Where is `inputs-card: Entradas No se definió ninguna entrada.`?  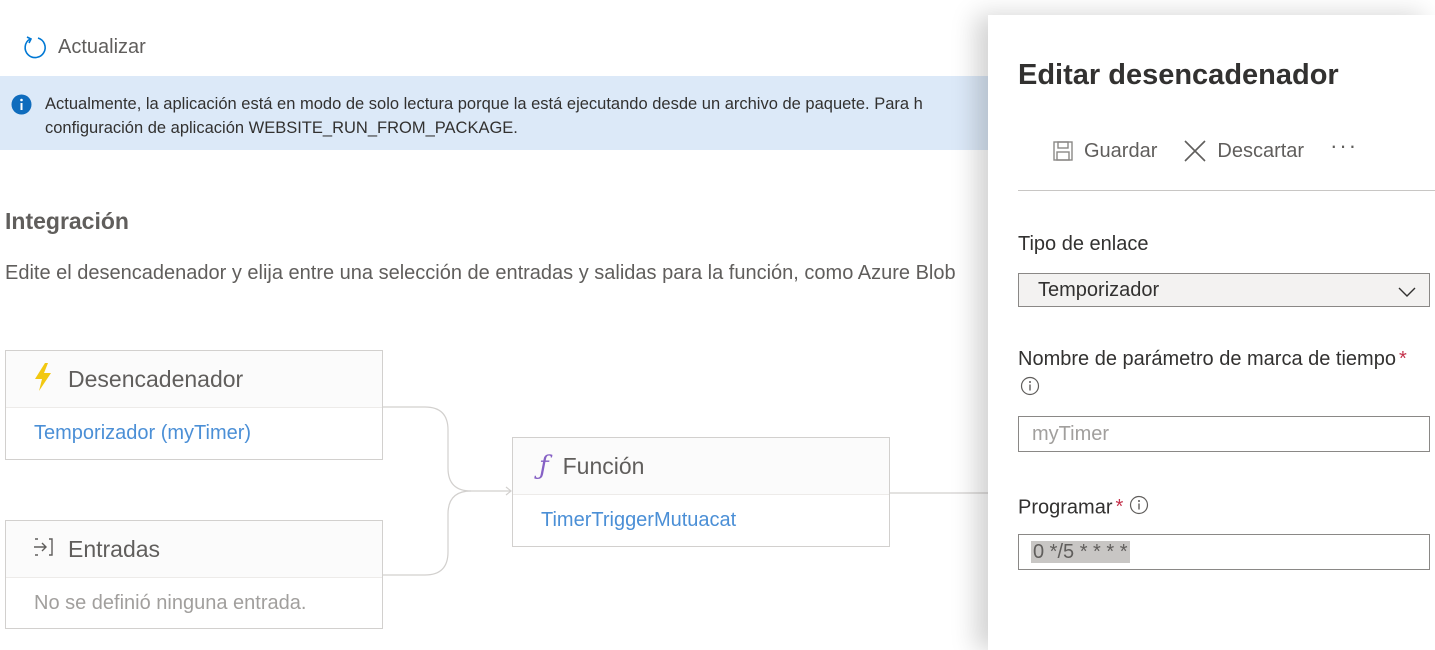
inputs-card: Entradas No se definió ninguna entrada. is located at coordinates (194, 574).